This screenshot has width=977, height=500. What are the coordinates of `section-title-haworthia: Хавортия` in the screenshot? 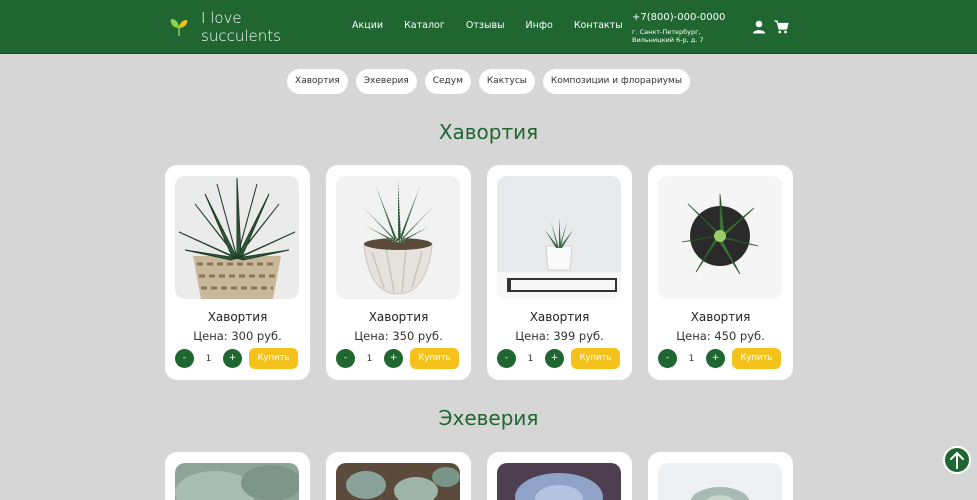 It's located at (488, 132).